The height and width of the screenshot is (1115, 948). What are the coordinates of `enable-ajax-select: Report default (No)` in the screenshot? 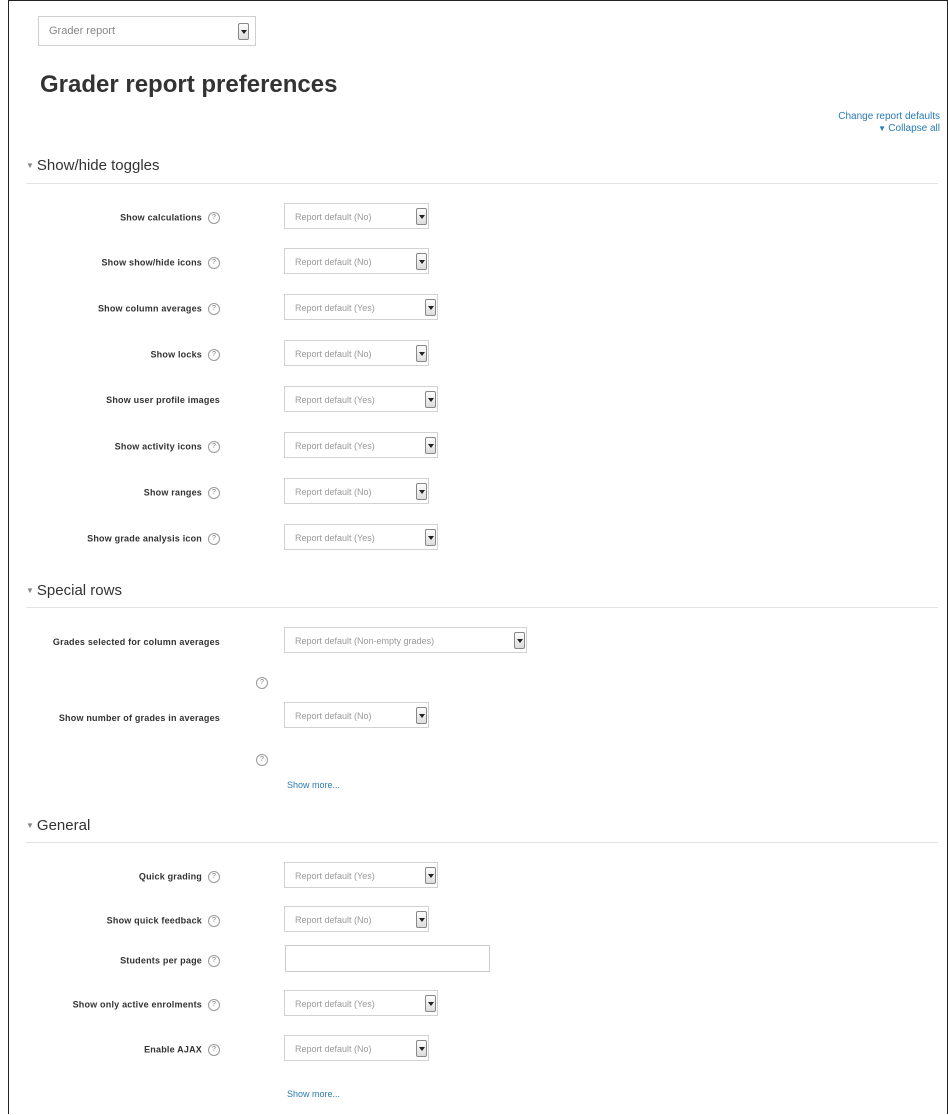 It's located at (356, 1048).